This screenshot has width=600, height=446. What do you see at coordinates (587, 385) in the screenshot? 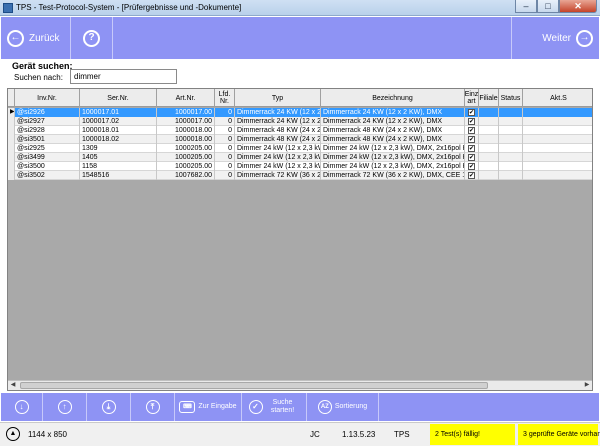
I see `scroll-right-icon: ▶` at bounding box center [587, 385].